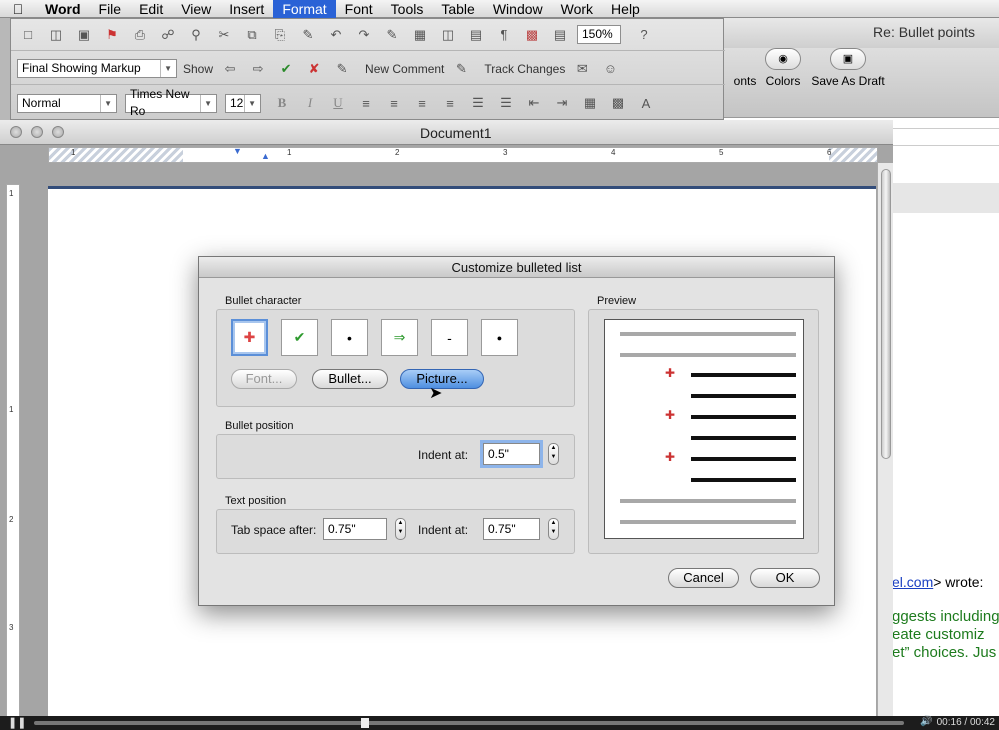  What do you see at coordinates (97, 68) in the screenshot?
I see `markup-mode-select: Final Showing Markup ▼` at bounding box center [97, 68].